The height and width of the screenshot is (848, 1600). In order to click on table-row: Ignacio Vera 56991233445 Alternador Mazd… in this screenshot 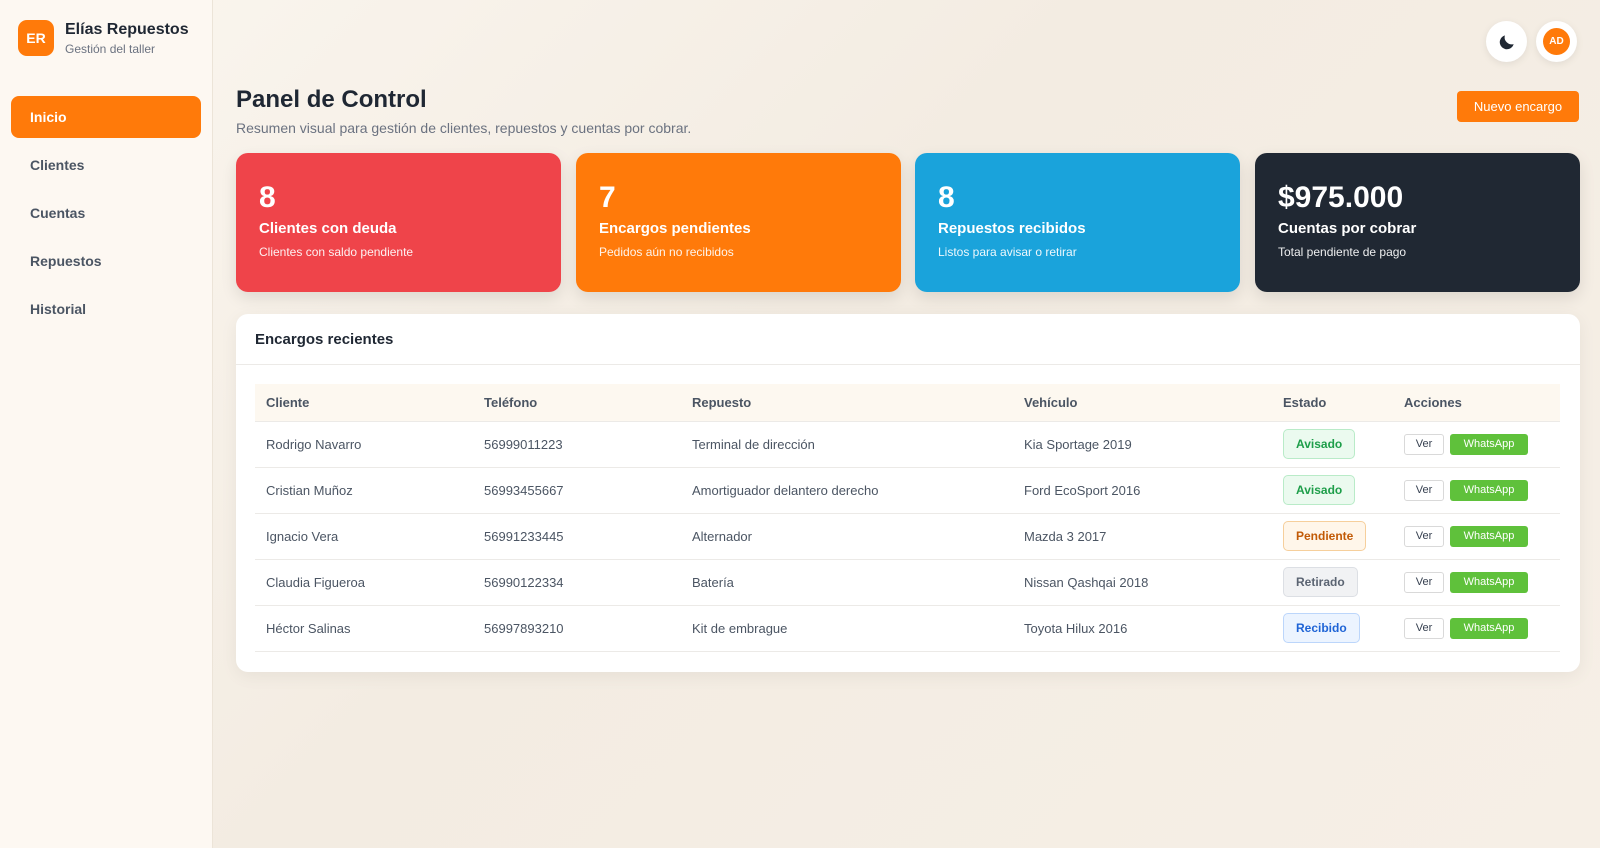, I will do `click(907, 536)`.